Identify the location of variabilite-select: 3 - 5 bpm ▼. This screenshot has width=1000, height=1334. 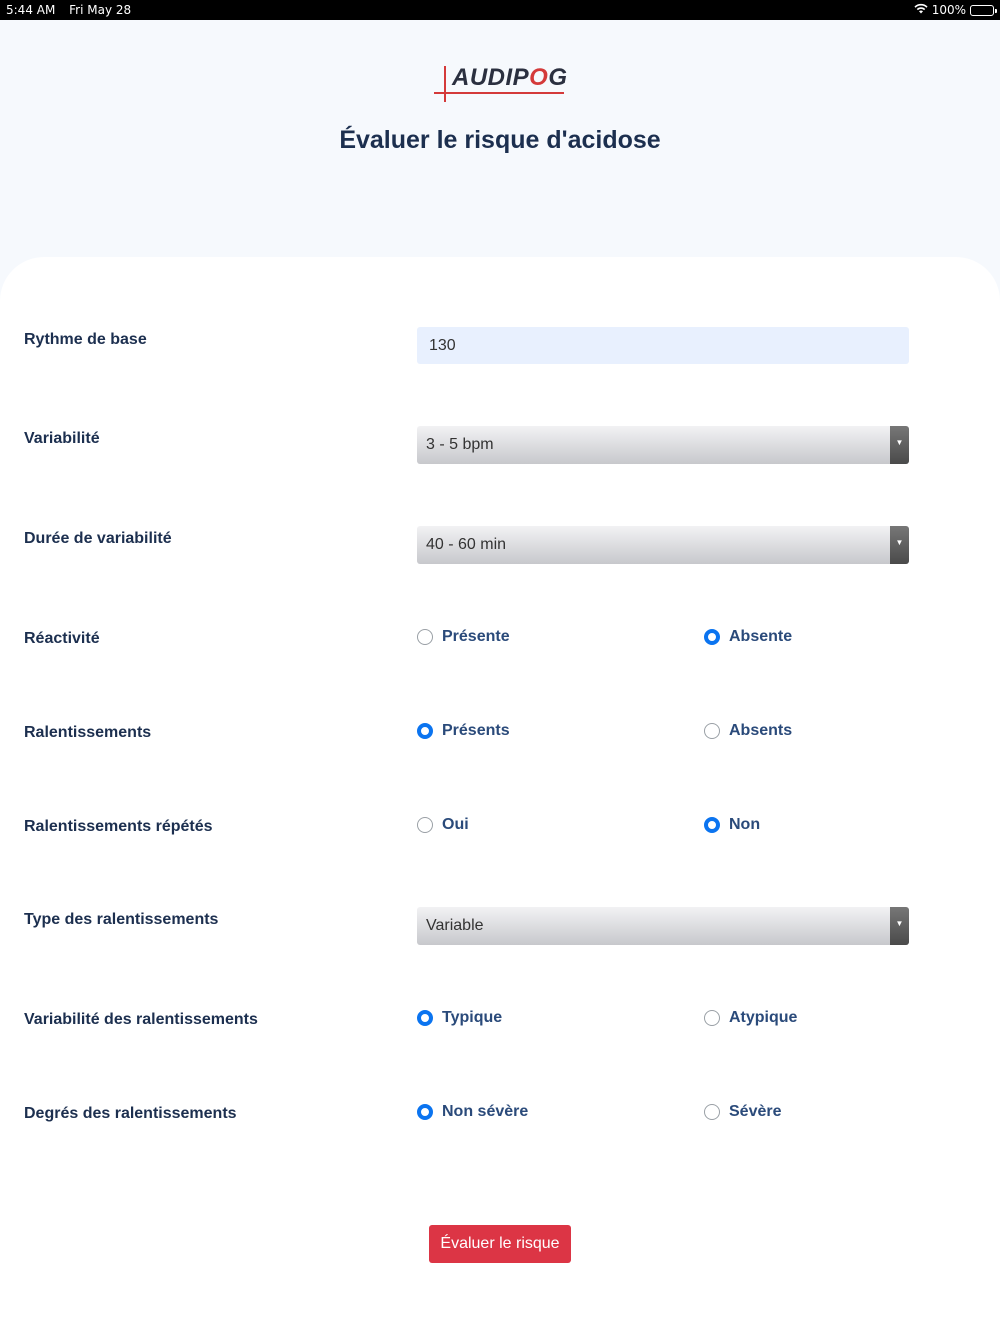
(663, 445).